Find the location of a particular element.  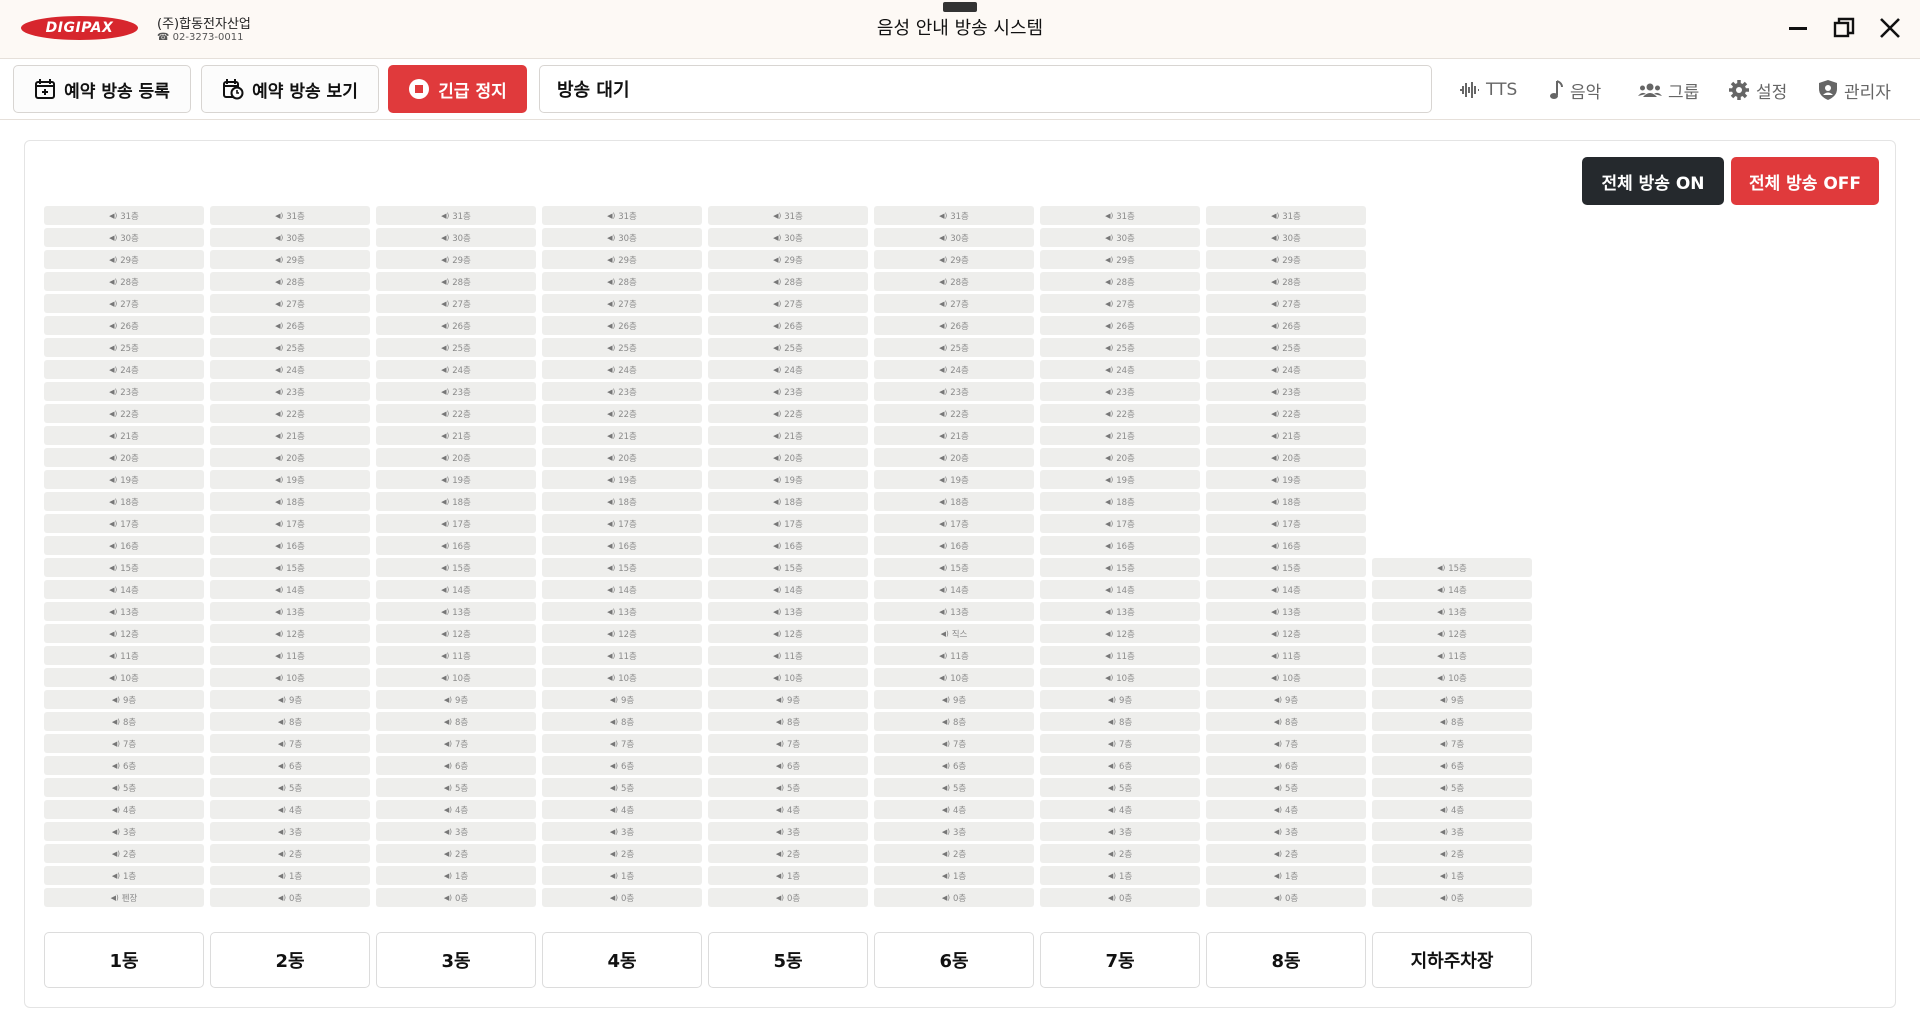

all-broadcast-off-button: 전체 방송 OFF is located at coordinates (1805, 181).